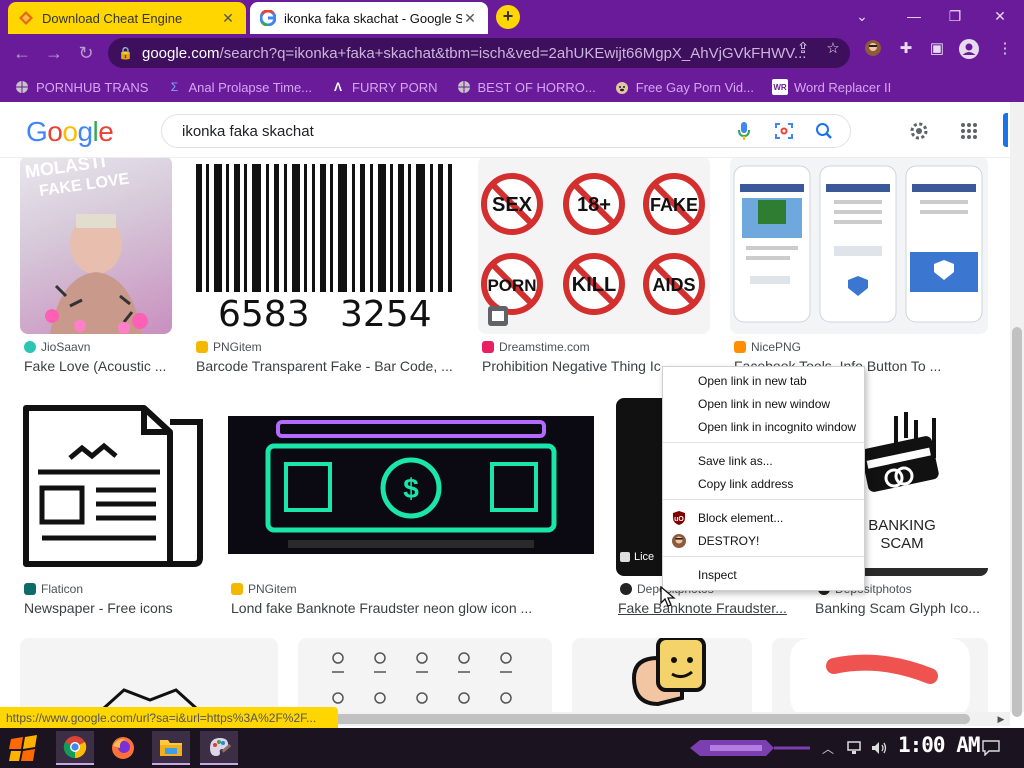 The height and width of the screenshot is (768, 1024). I want to click on menu-item-open-incognito: Open link in incognito window, so click(763, 427).